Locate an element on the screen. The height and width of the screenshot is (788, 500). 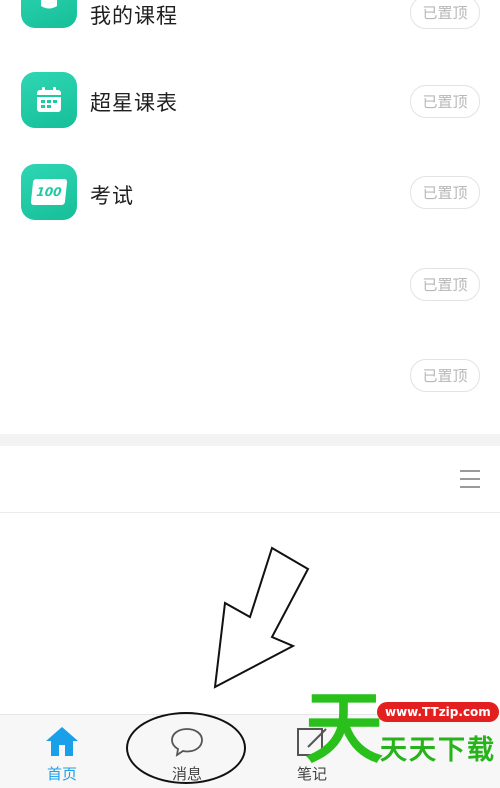
watermark-logo: 天 www.TTzip.com 天天下载 is located at coordinates (402, 738).